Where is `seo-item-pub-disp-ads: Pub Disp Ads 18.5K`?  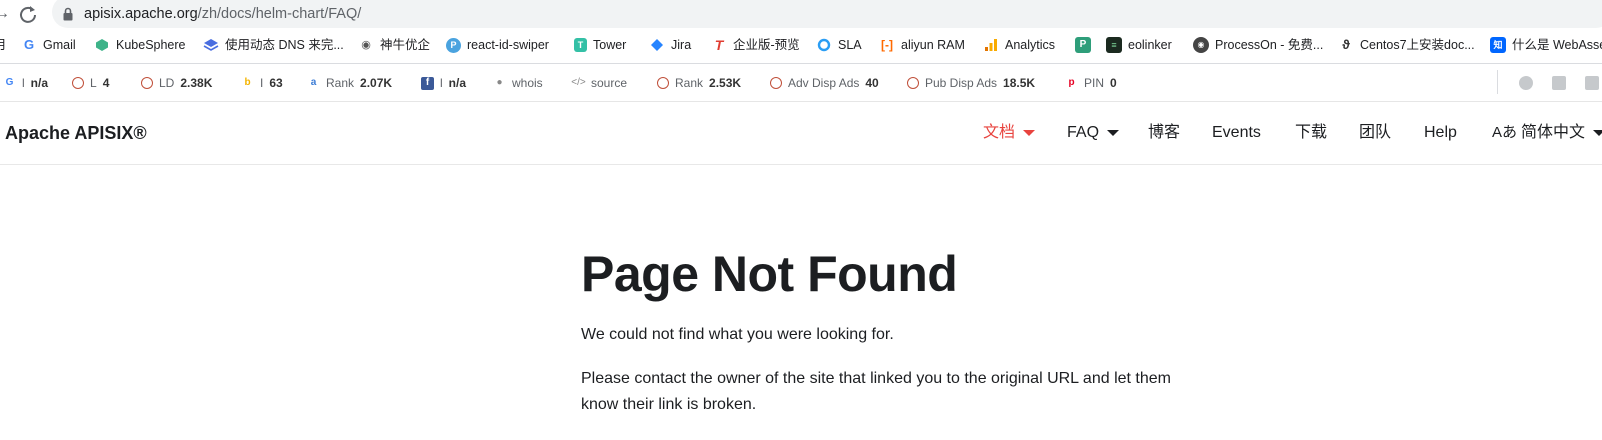
seo-item-pub-disp-ads: Pub Disp Ads 18.5K is located at coordinates (971, 83).